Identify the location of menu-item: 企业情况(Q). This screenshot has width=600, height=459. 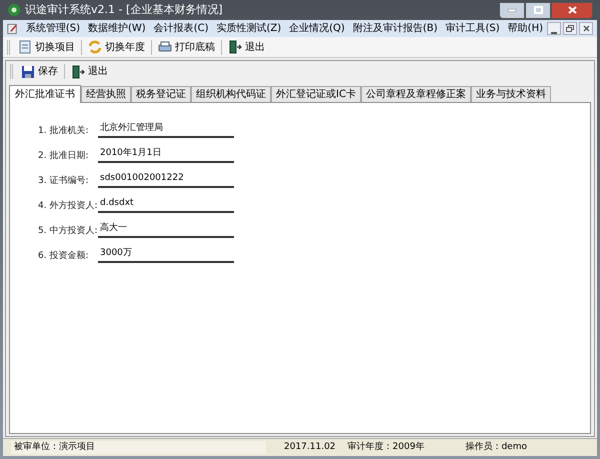
(317, 28).